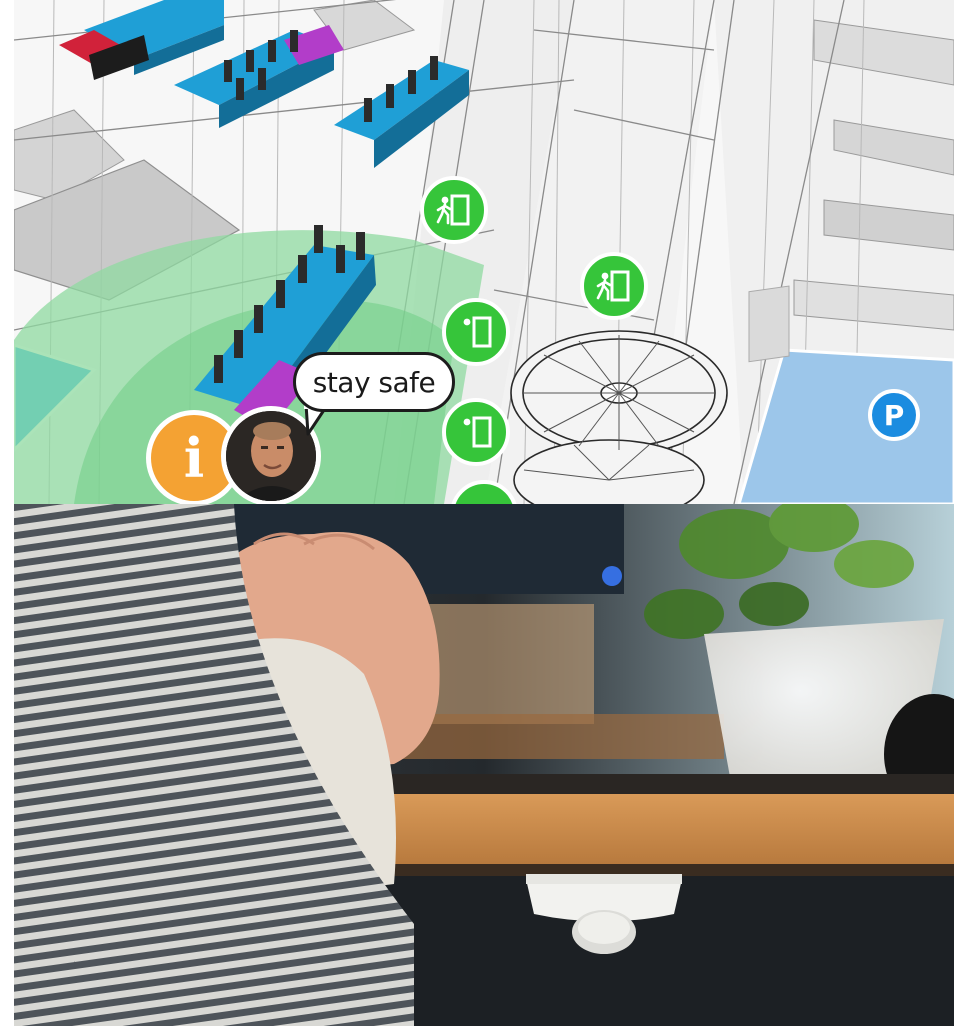 This screenshot has width=954, height=1026. I want to click on parking-label: P, so click(894, 415).